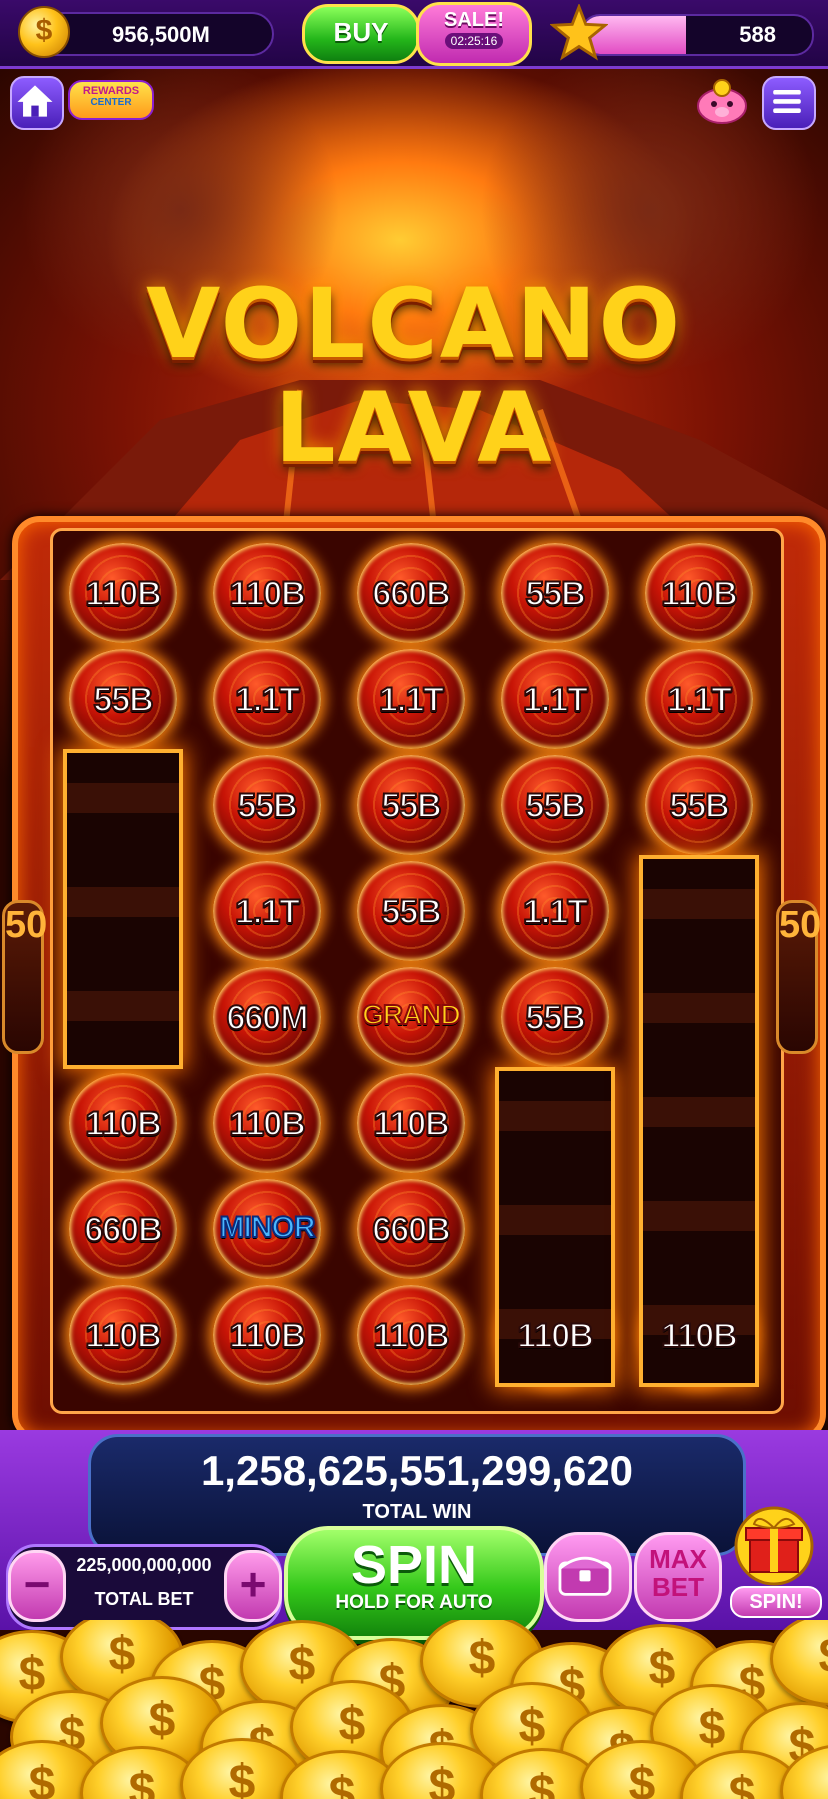 Image resolution: width=828 pixels, height=1799 pixels. I want to click on piggy-bank-button, so click(722, 101).